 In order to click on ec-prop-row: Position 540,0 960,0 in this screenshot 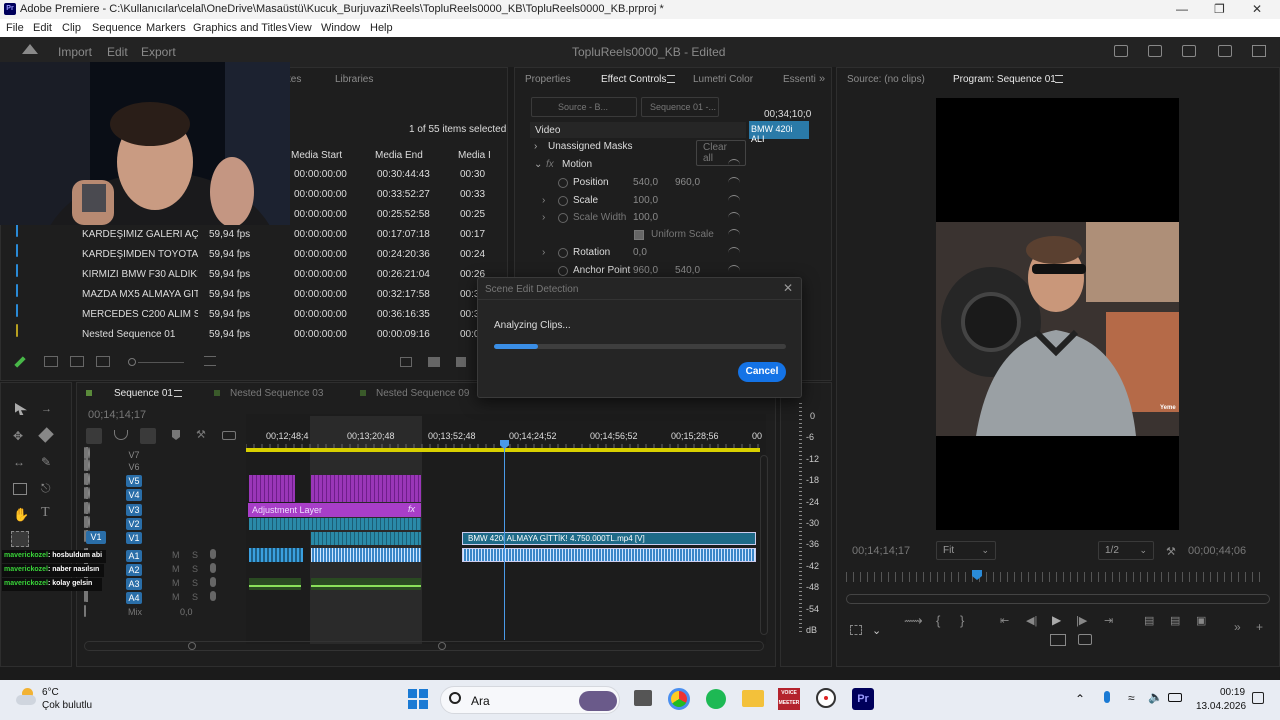, I will do `click(638, 183)`.